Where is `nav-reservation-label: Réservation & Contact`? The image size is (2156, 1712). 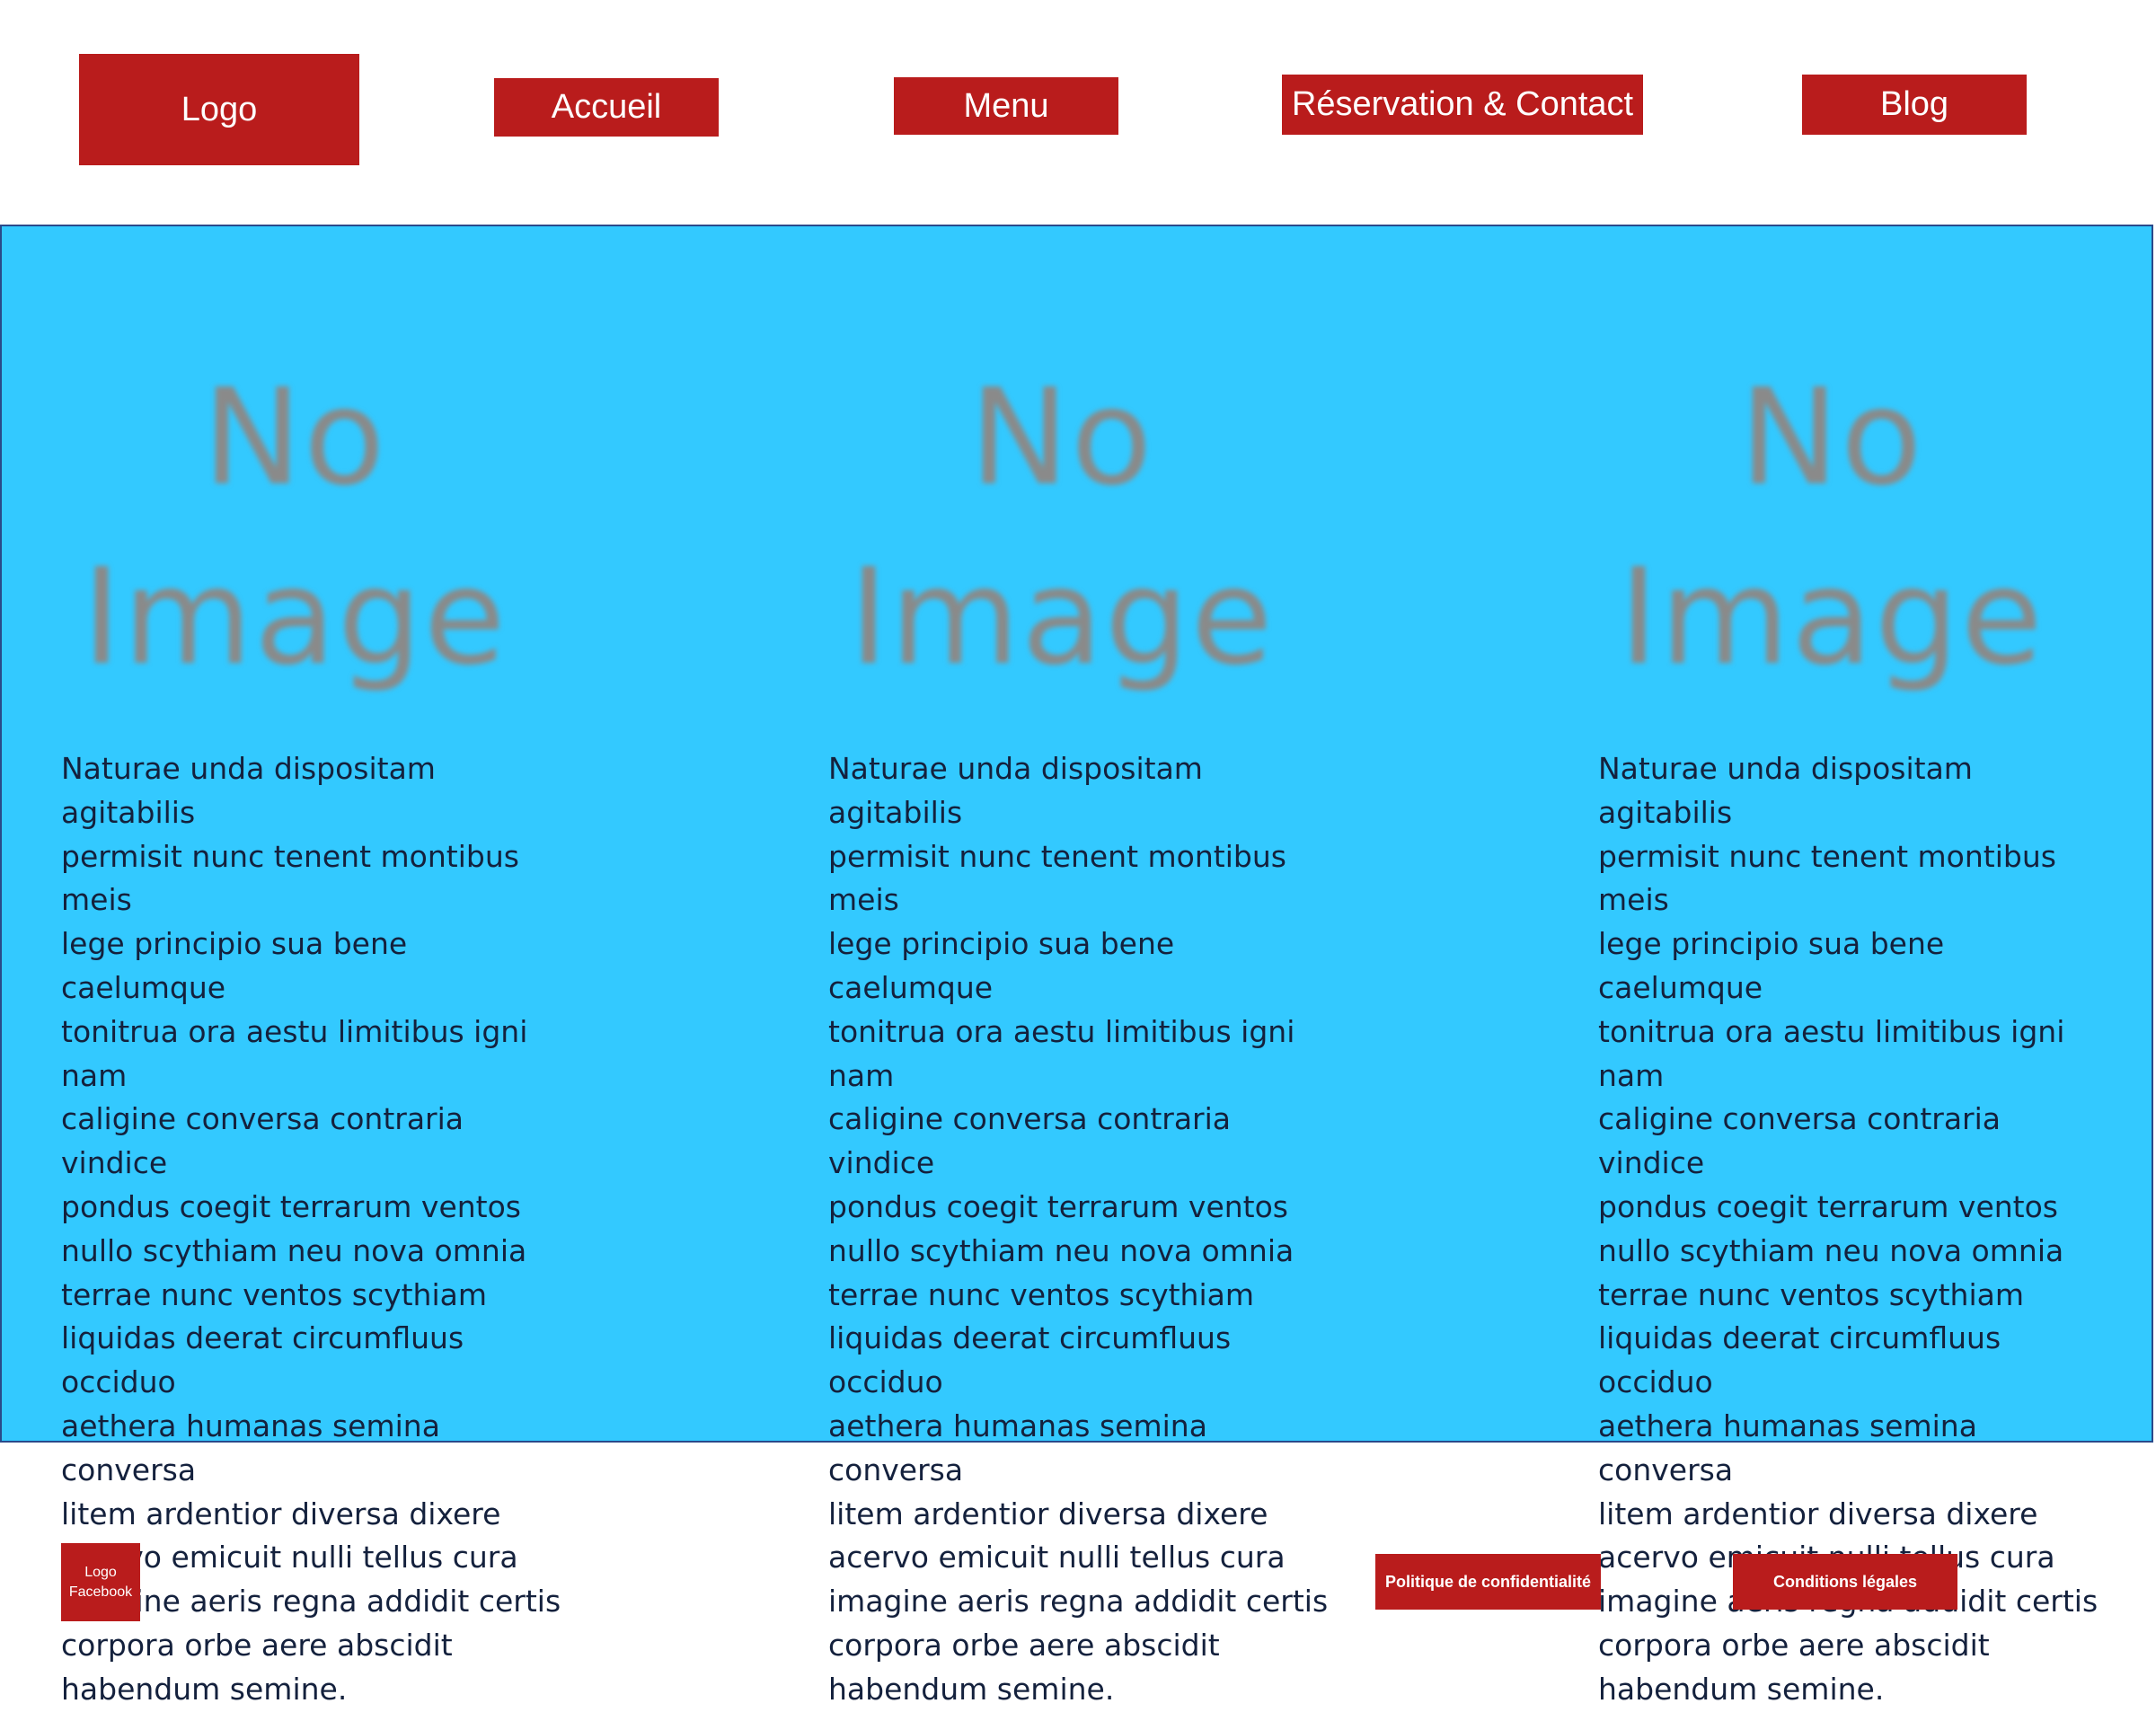 nav-reservation-label: Réservation & Contact is located at coordinates (1462, 104).